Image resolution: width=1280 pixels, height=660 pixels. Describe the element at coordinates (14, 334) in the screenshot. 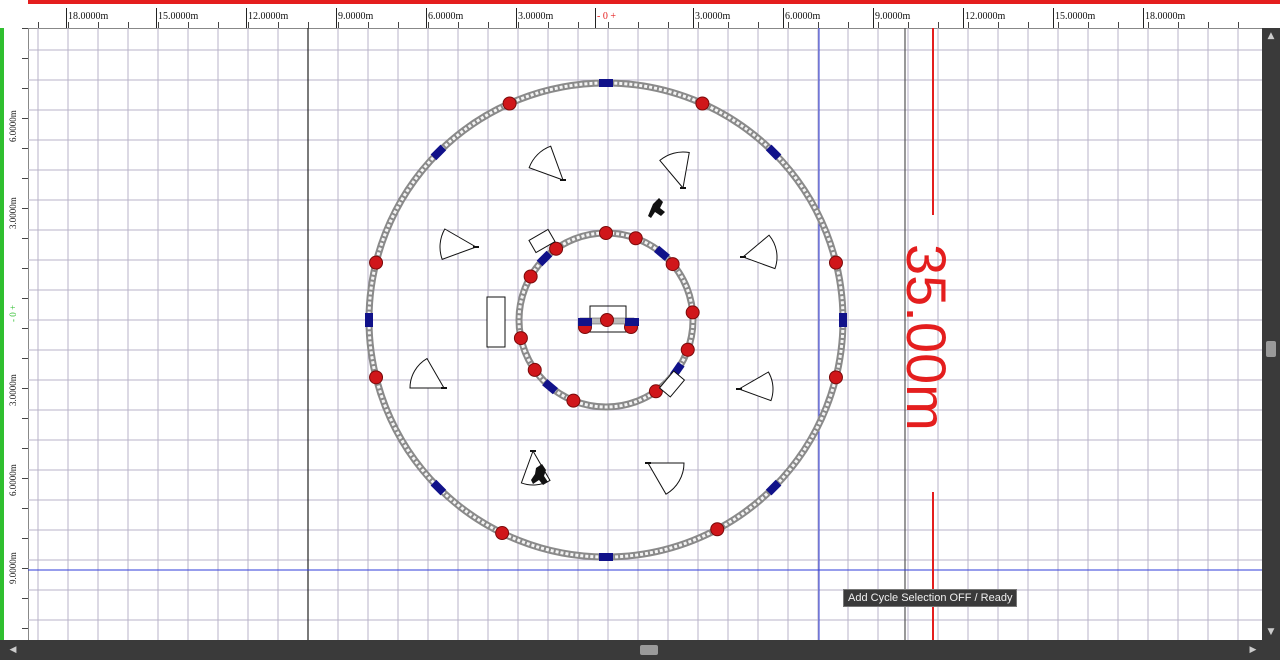

I see `vertical-ruler: 6.0000m 3.0000m - 0 + 3.0000m 6.0000m 9.0000m` at that location.